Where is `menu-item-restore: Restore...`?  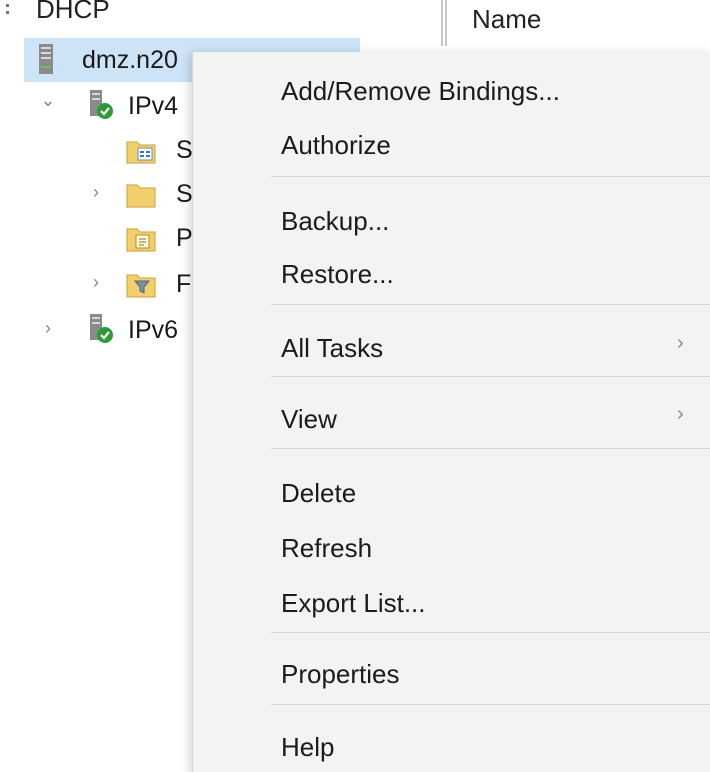 menu-item-restore: Restore... is located at coordinates (337, 274).